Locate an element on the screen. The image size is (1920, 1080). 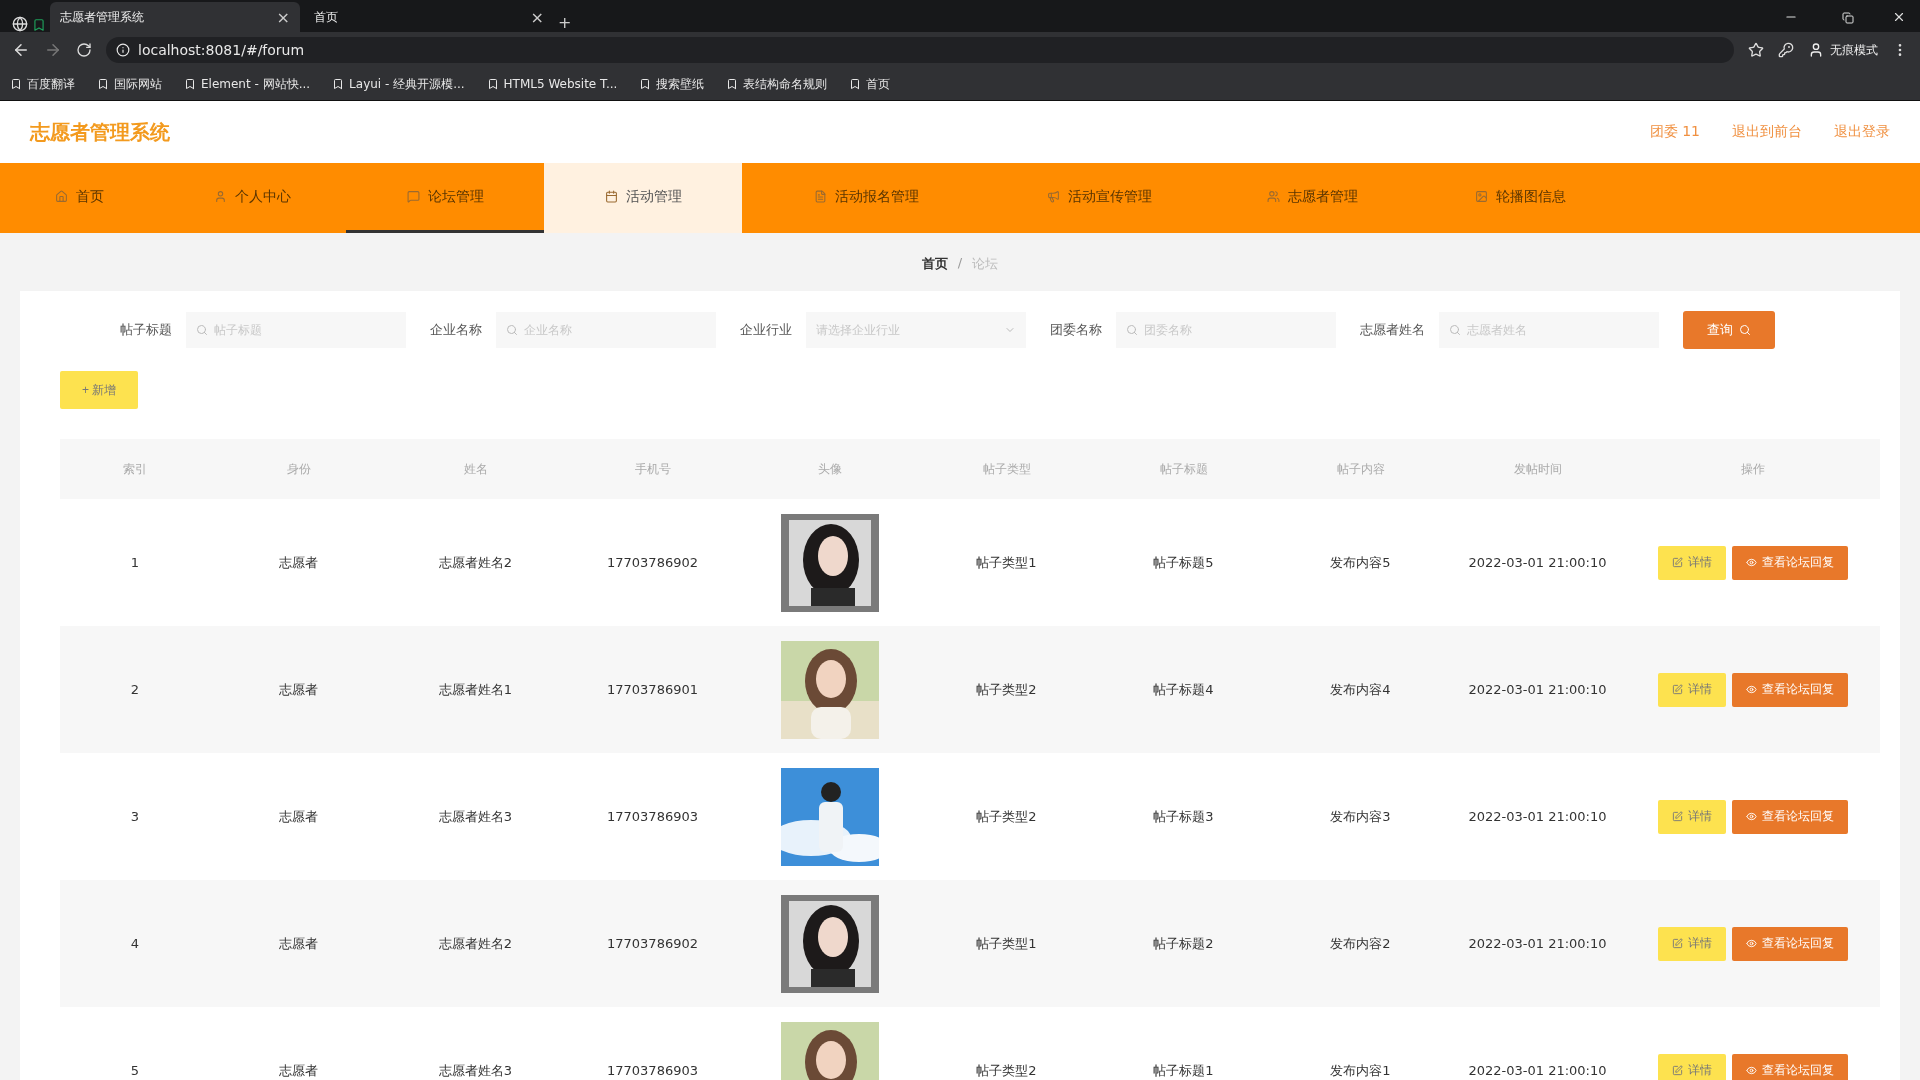
table-cell-text: 帖子标题5 is located at coordinates (1183, 562).